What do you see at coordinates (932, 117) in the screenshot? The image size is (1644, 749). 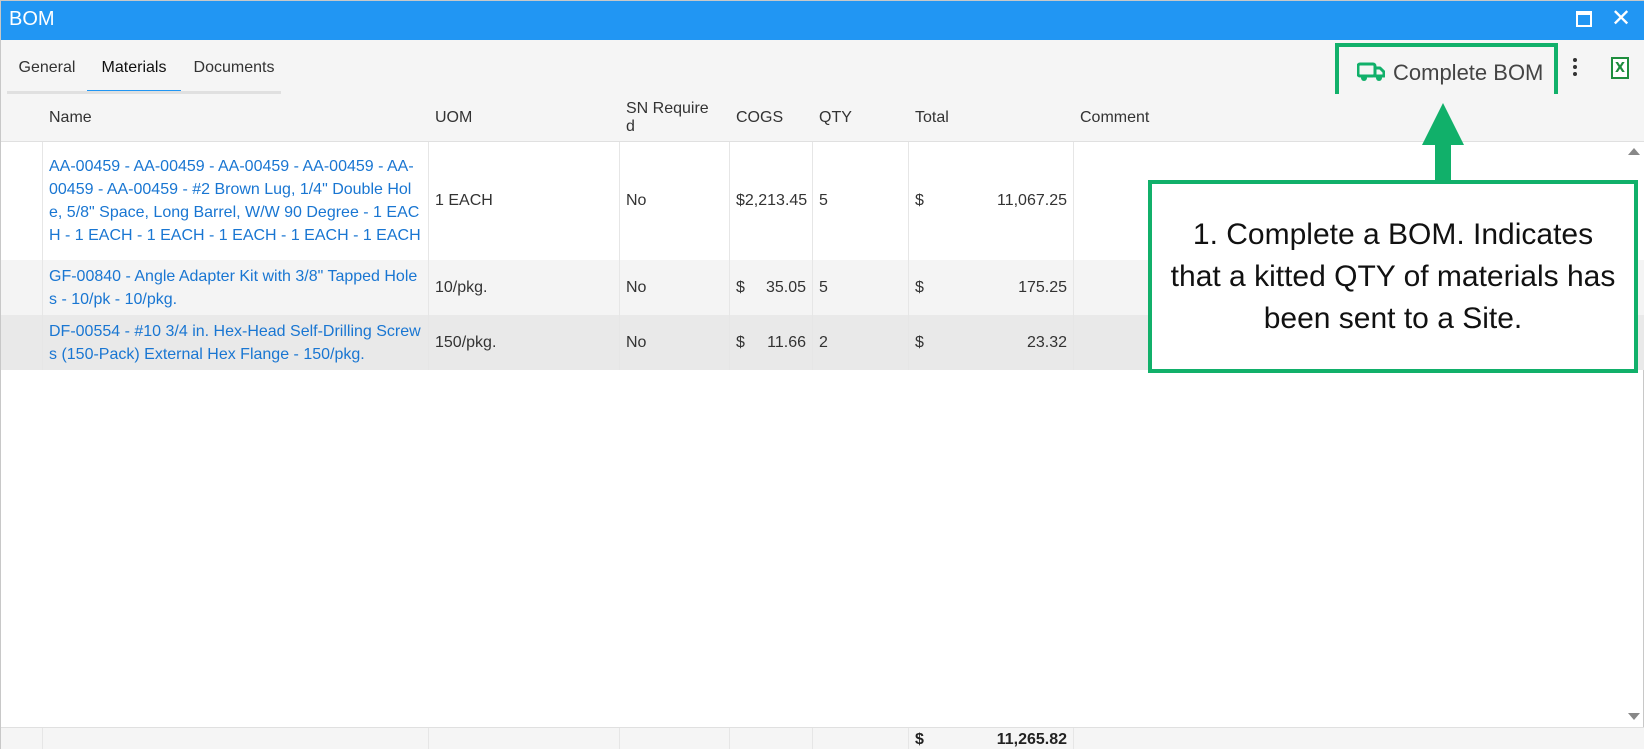 I see `column-header-total-label: Total` at bounding box center [932, 117].